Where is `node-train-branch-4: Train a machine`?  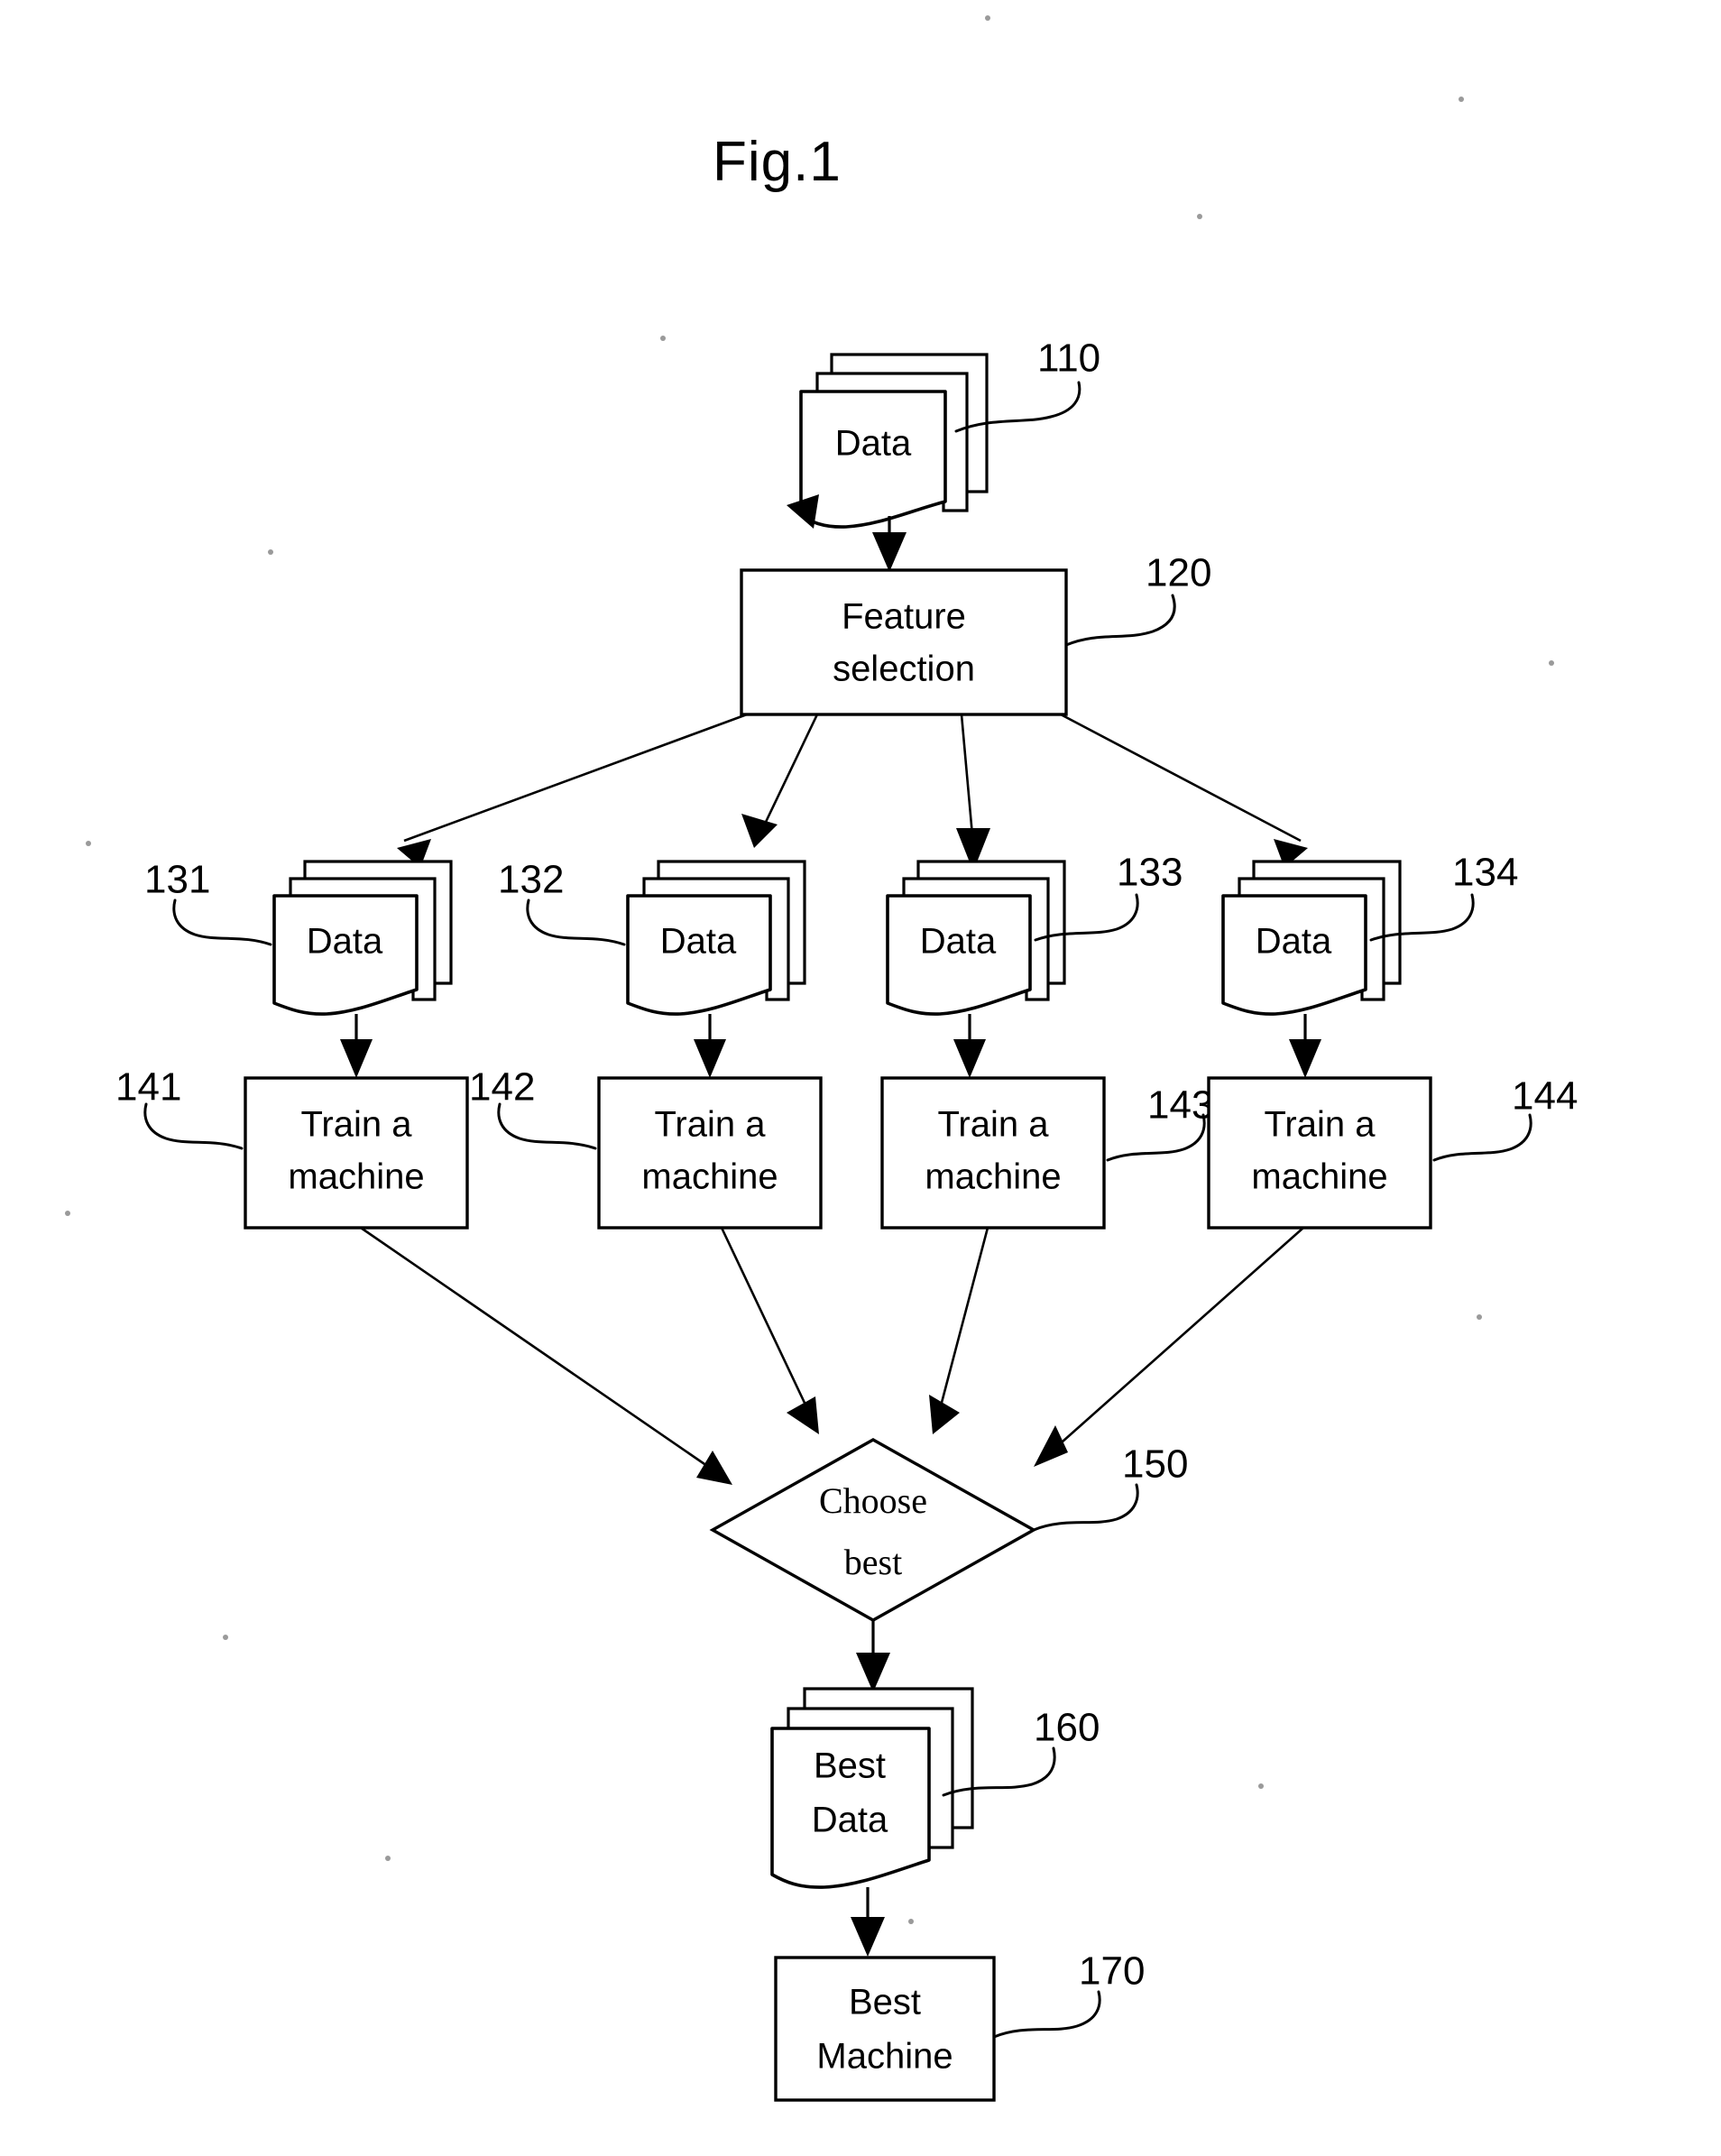 node-train-branch-4: Train a machine is located at coordinates (1320, 1153).